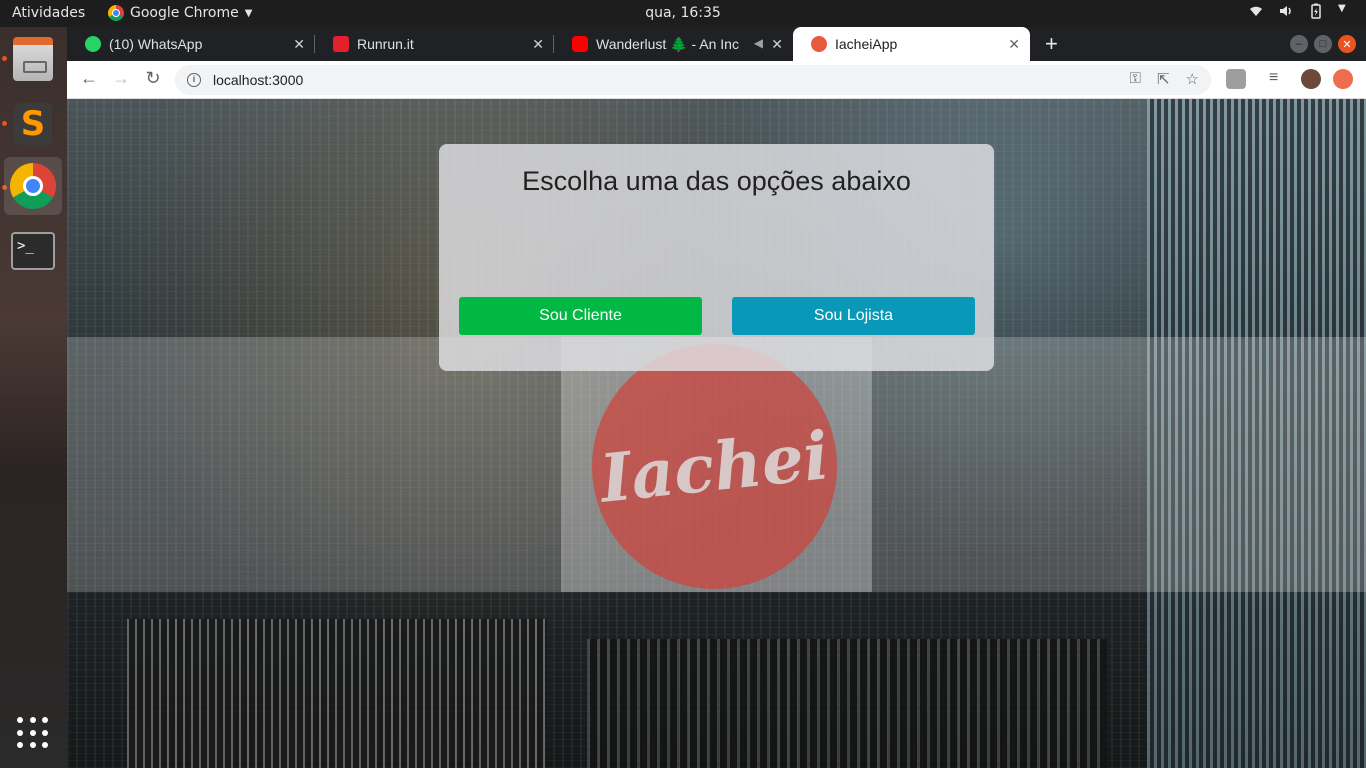 This screenshot has width=1366, height=768. Describe the element at coordinates (1301, 11) in the screenshot. I see `system-tray: ▼` at that location.